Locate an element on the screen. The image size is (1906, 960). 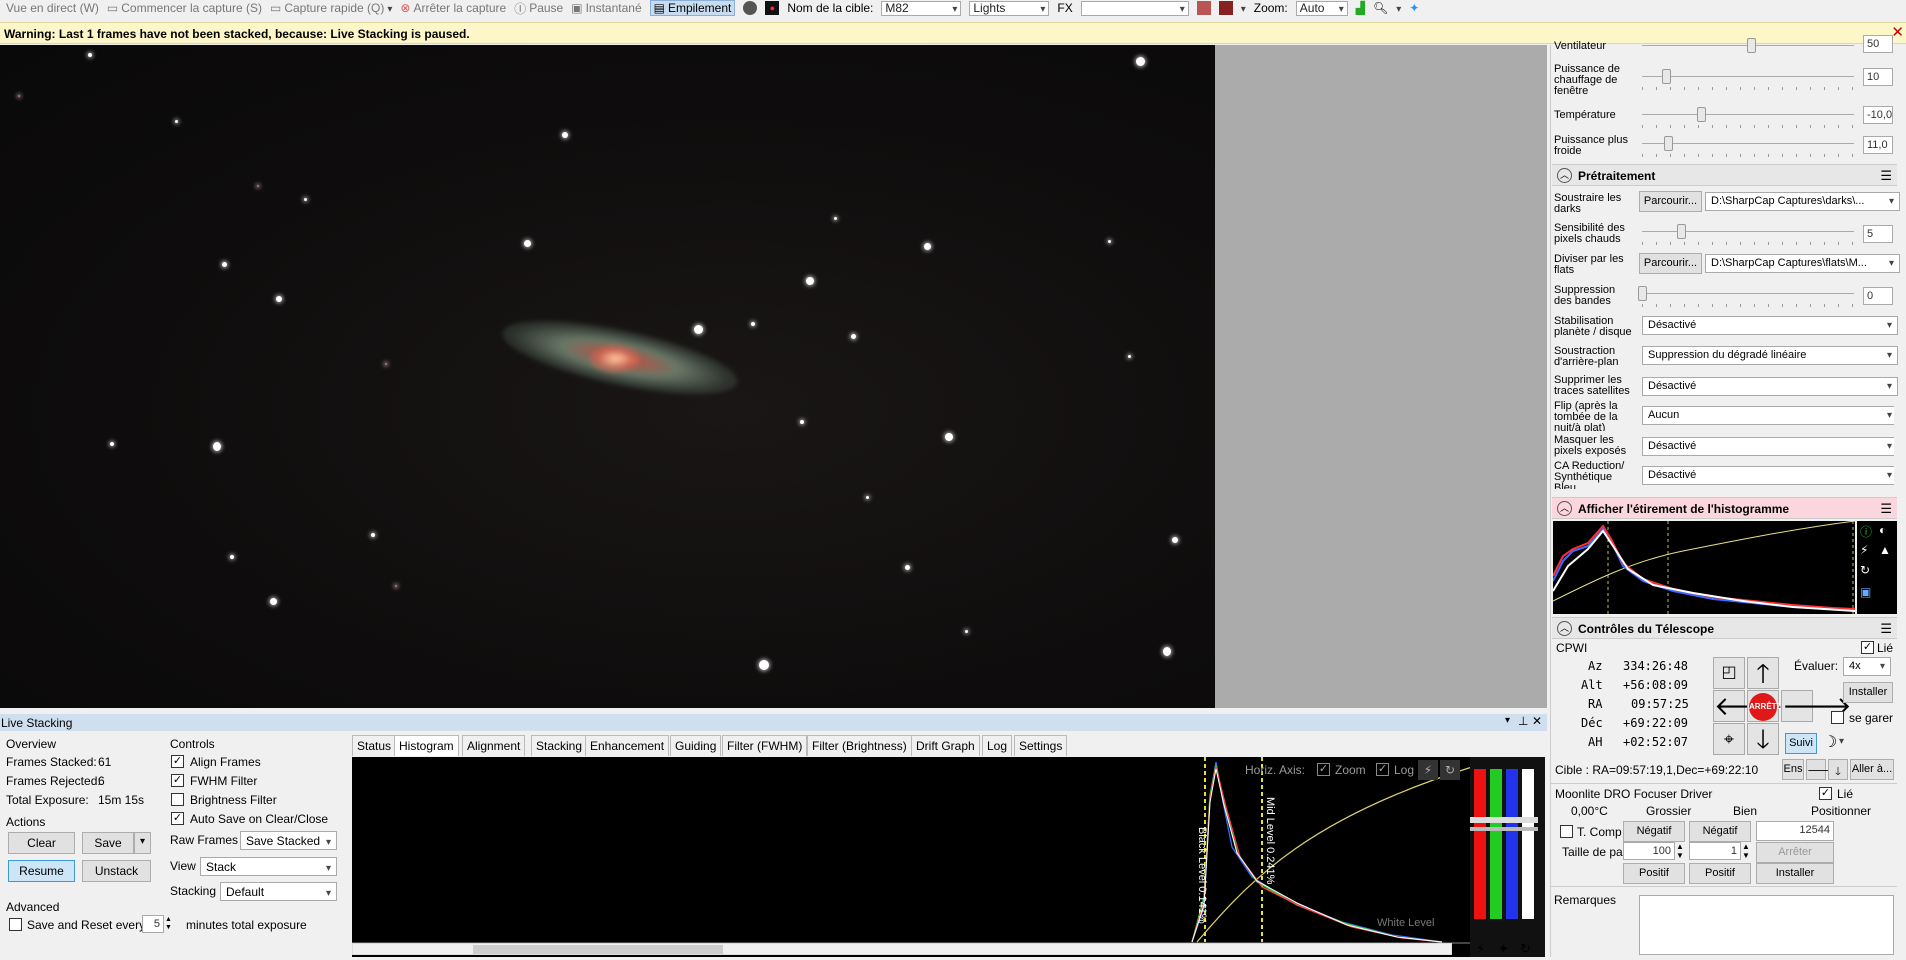
star-icon: ✦ is located at coordinates (1503, 949).